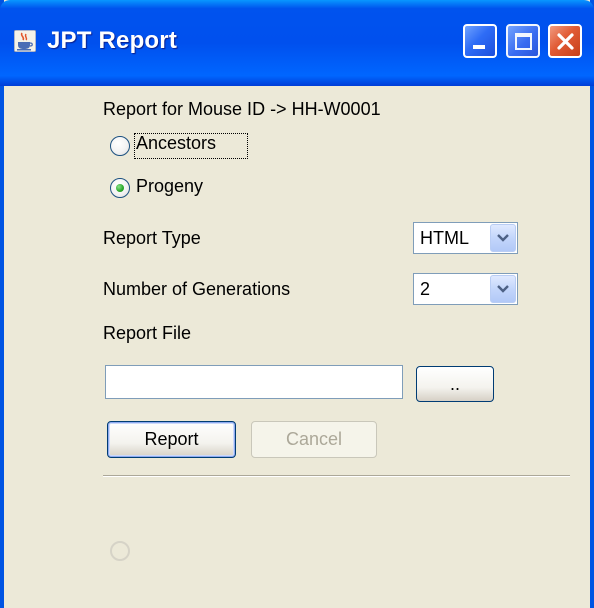 The height and width of the screenshot is (608, 594). Describe the element at coordinates (336, 476) in the screenshot. I see `divider` at that location.